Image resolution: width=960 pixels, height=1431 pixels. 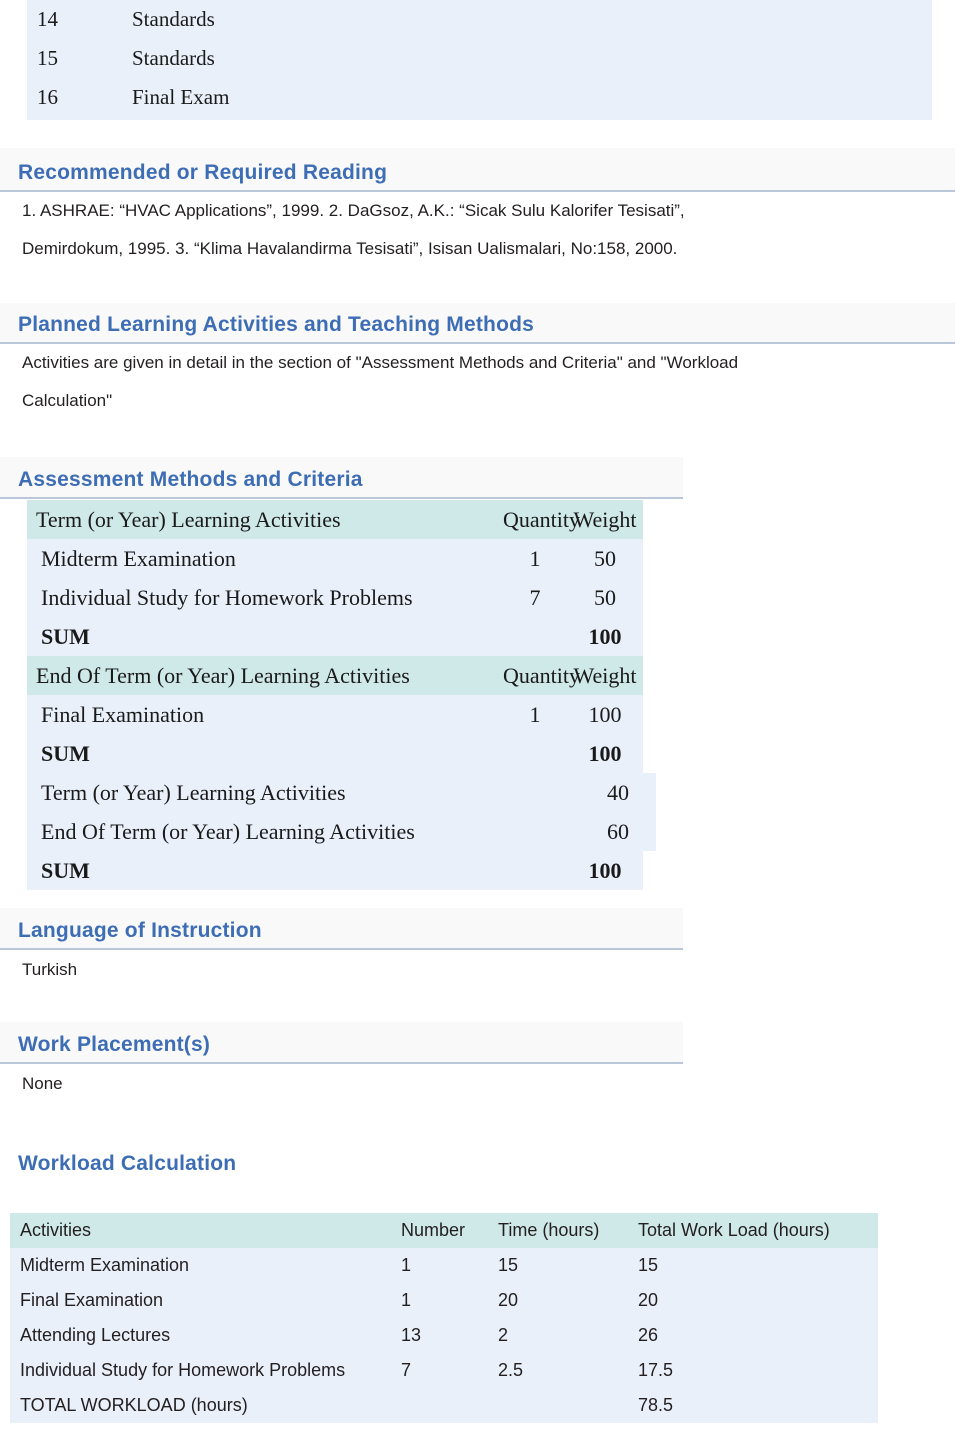 What do you see at coordinates (656, 1370) in the screenshot?
I see `activity-total: 17.5` at bounding box center [656, 1370].